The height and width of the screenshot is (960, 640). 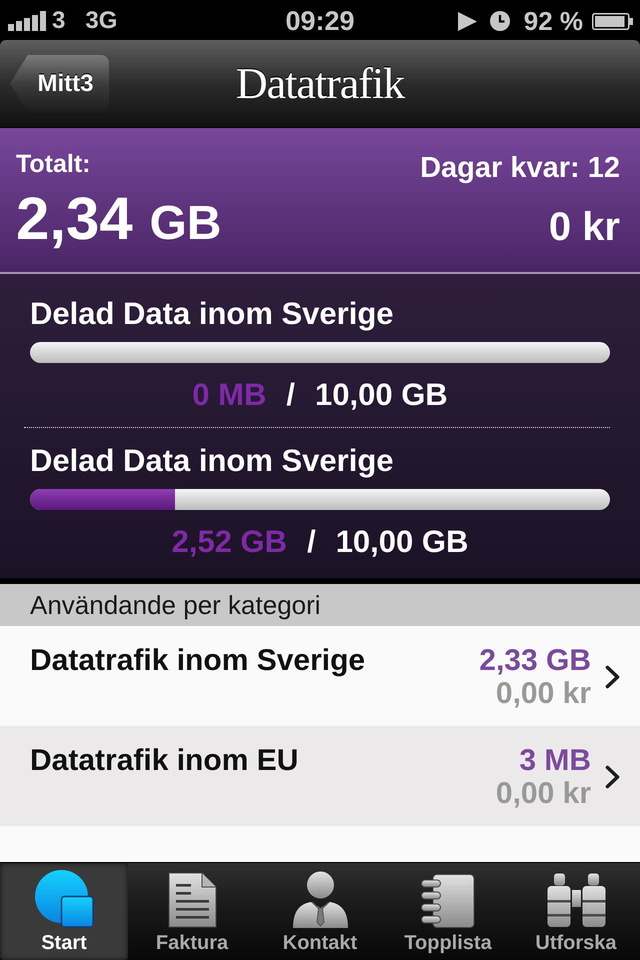 What do you see at coordinates (101, 21) in the screenshot?
I see `network-type: 3G` at bounding box center [101, 21].